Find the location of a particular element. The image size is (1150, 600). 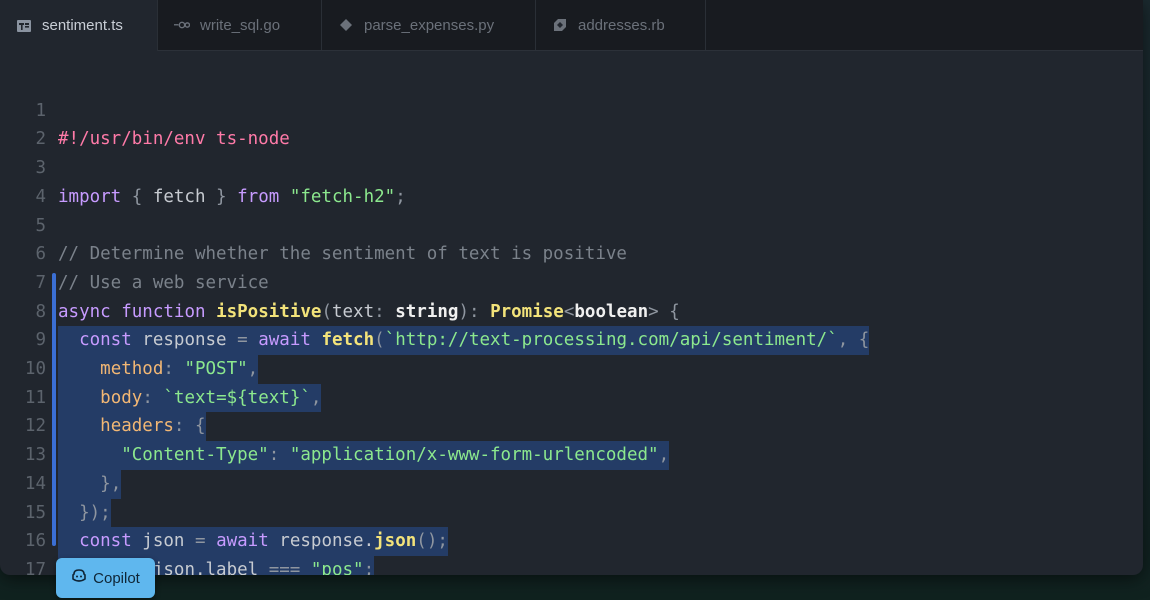

code-line-15: 15 const json = await response.json(); is located at coordinates (224, 513).